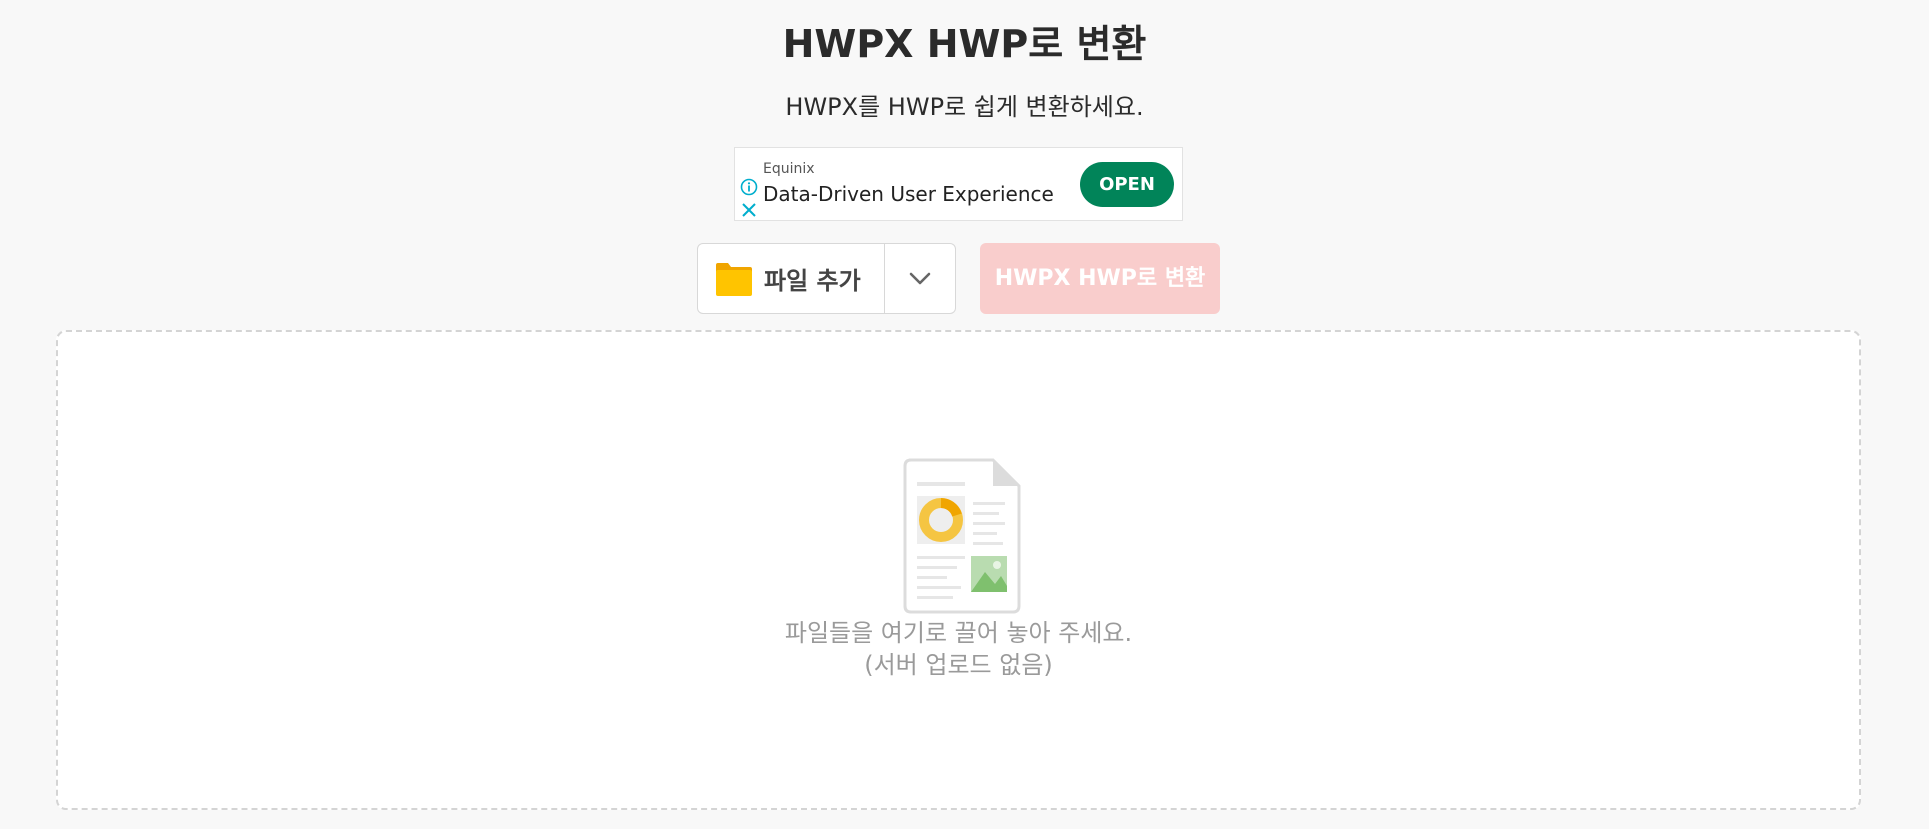  I want to click on document-icon, so click(962, 536).